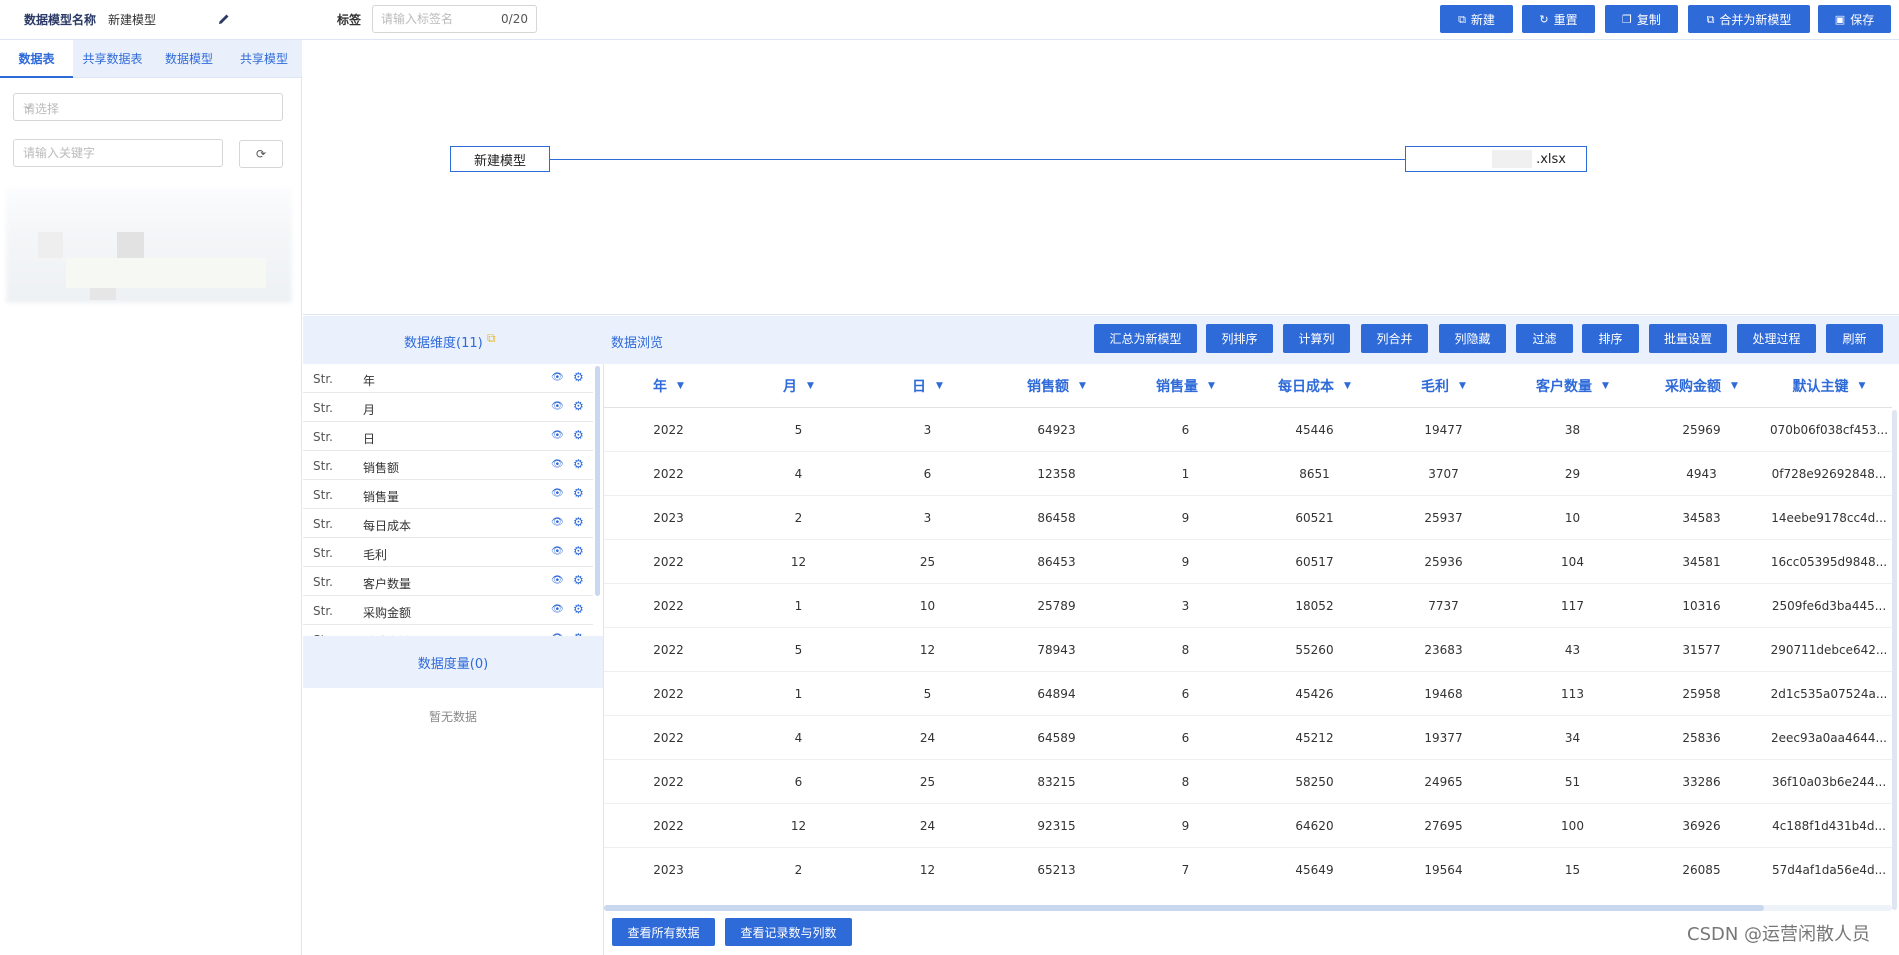  I want to click on filter-button: 过滤, so click(1544, 338).